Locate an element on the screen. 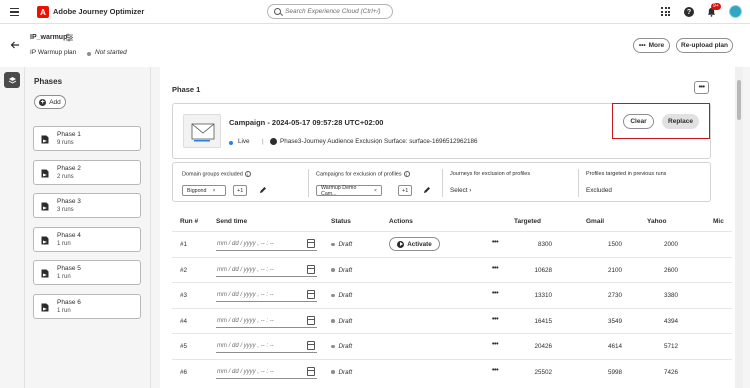 The width and height of the screenshot is (750, 388). gmail-count: 1500 is located at coordinates (614, 244).